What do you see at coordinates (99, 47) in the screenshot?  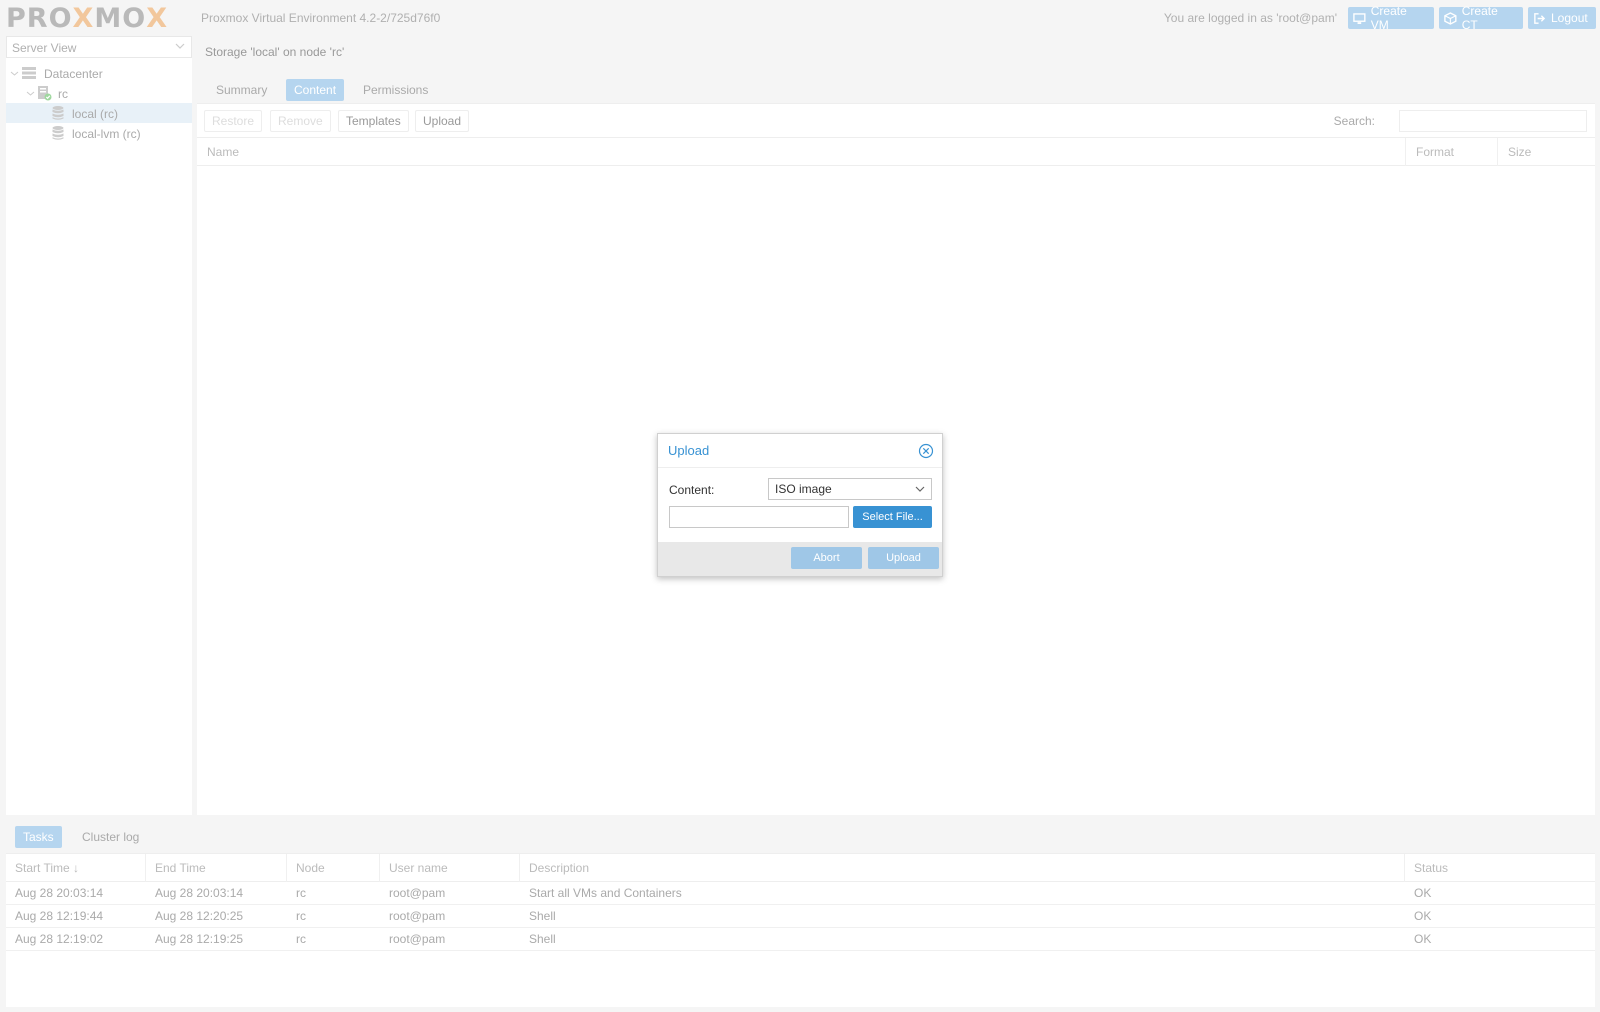 I see `view-selector: Server View` at bounding box center [99, 47].